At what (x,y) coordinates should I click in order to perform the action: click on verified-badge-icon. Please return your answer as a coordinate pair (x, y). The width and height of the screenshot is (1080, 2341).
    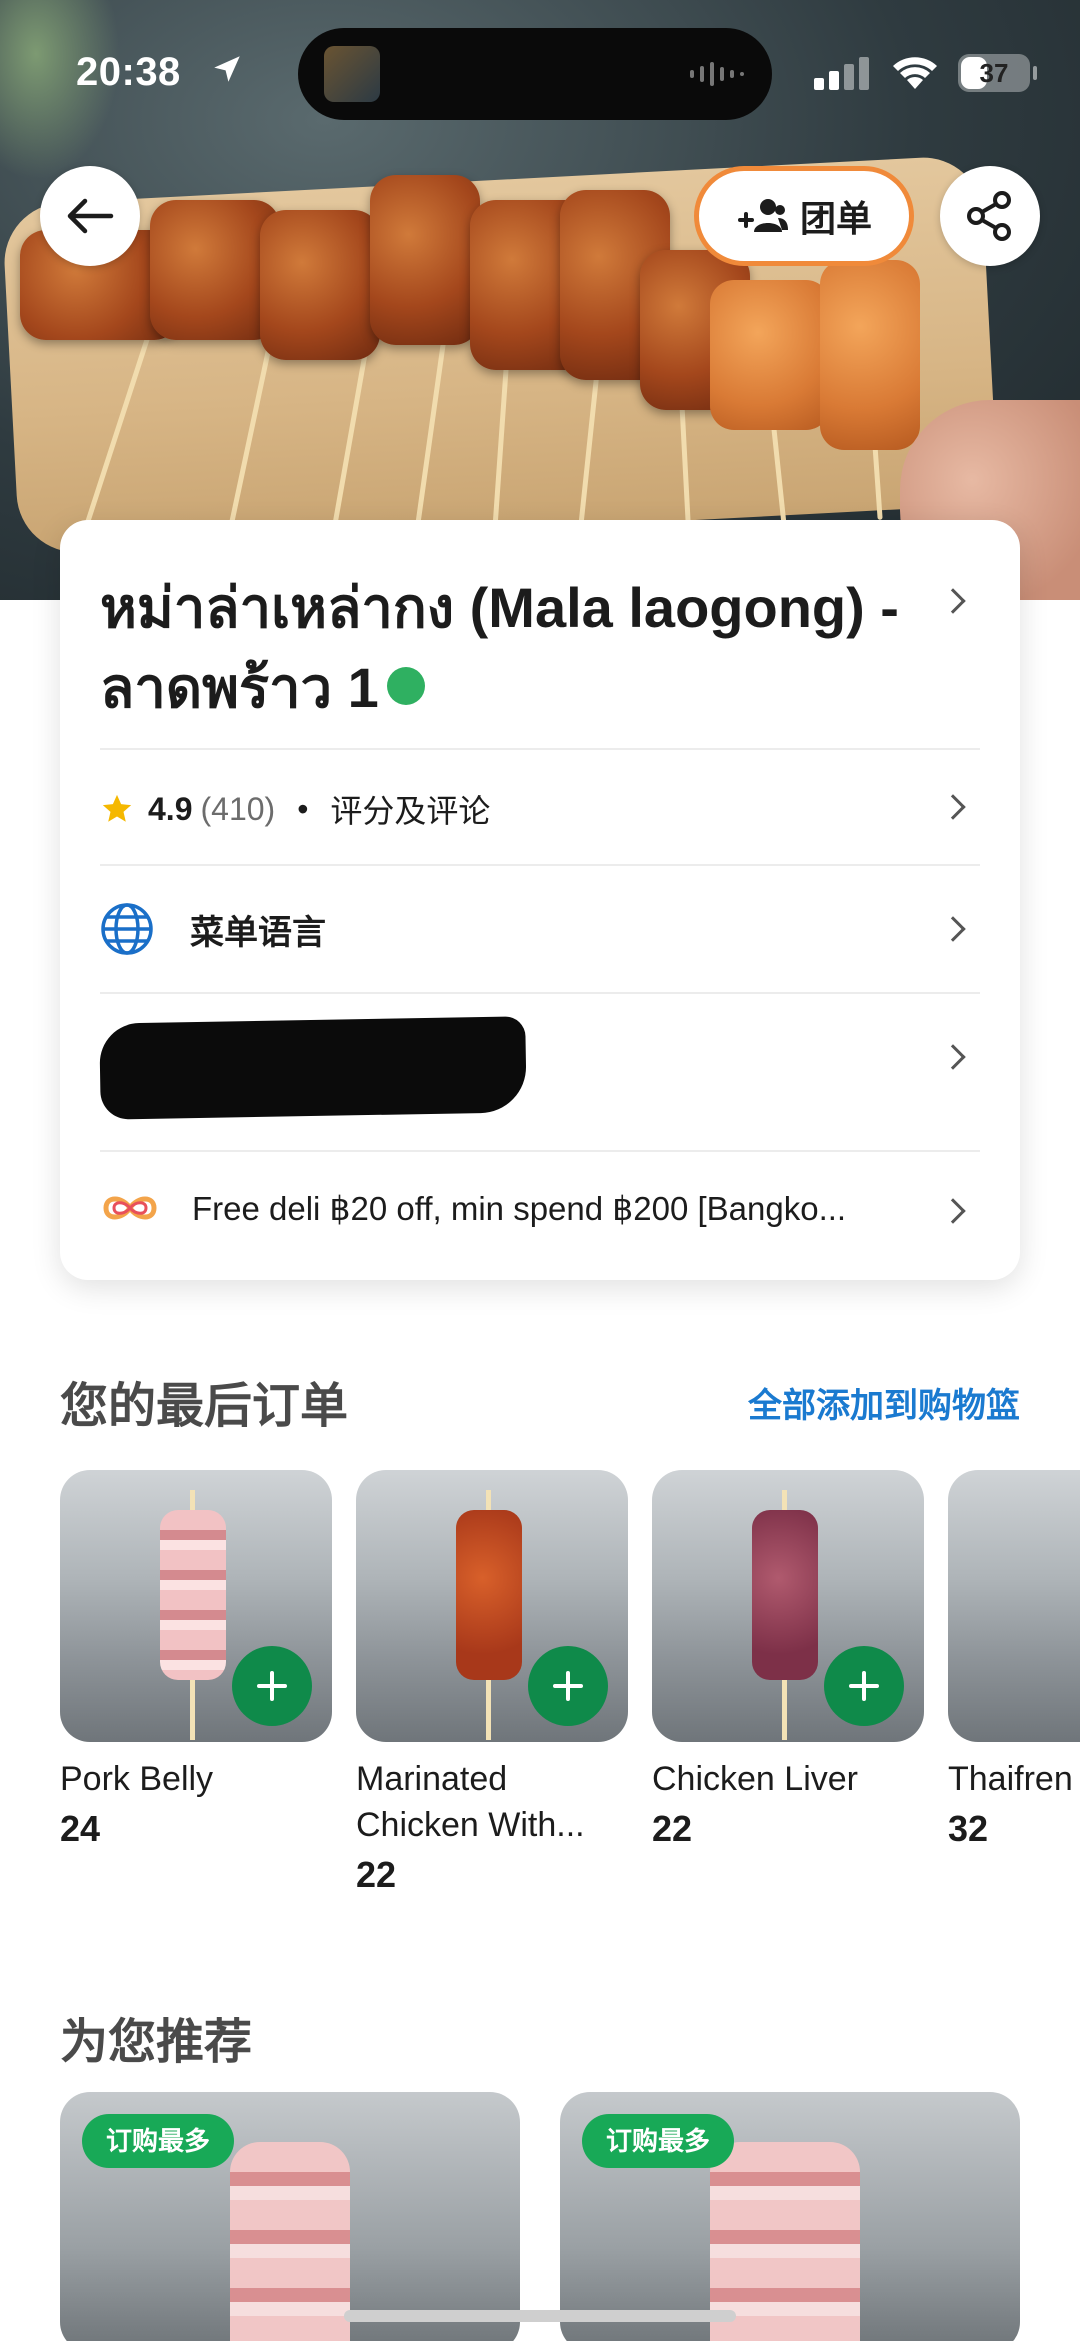
    Looking at the image, I should click on (405, 686).